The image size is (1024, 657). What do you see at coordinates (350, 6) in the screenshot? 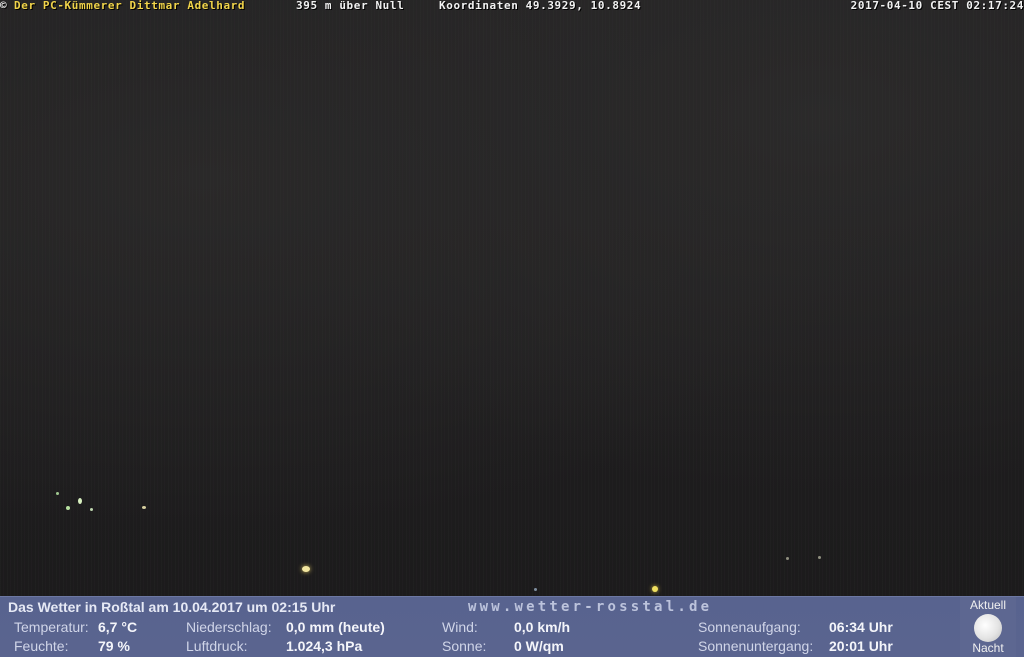
I see `altitude-text: 395 m über Null` at bounding box center [350, 6].